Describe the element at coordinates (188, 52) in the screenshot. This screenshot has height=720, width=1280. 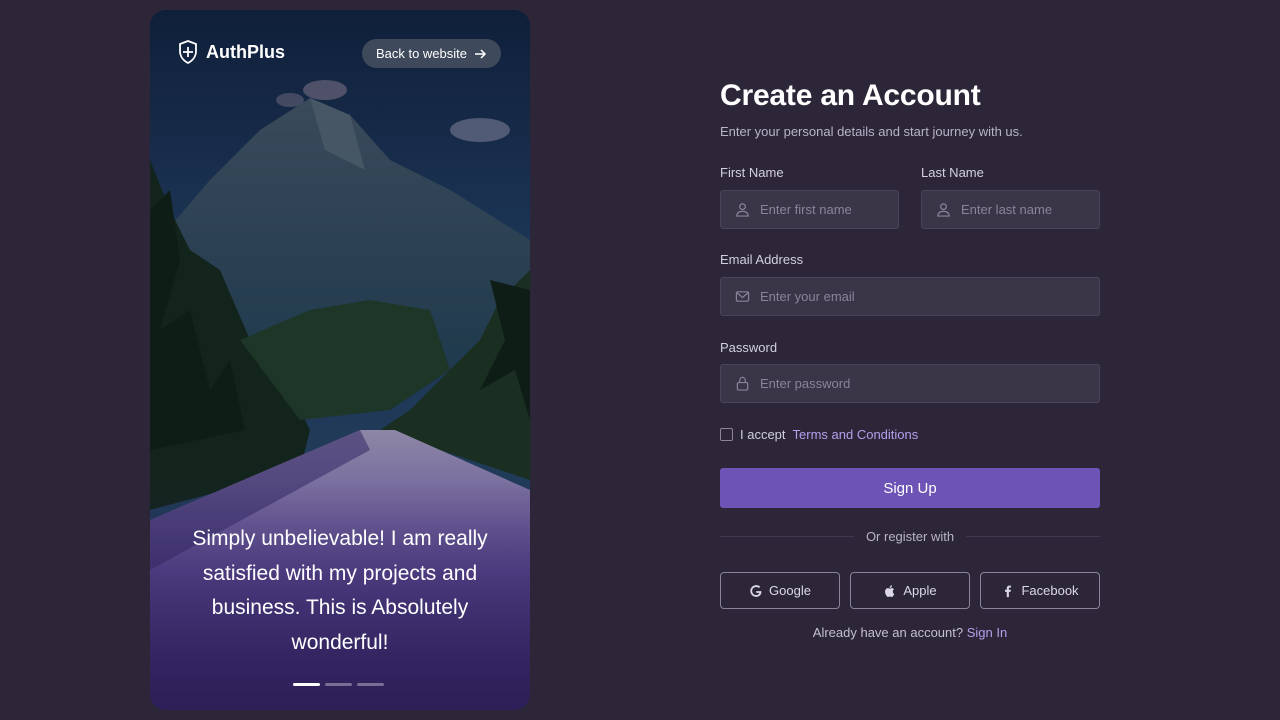
I see `shield-plus-icon` at that location.